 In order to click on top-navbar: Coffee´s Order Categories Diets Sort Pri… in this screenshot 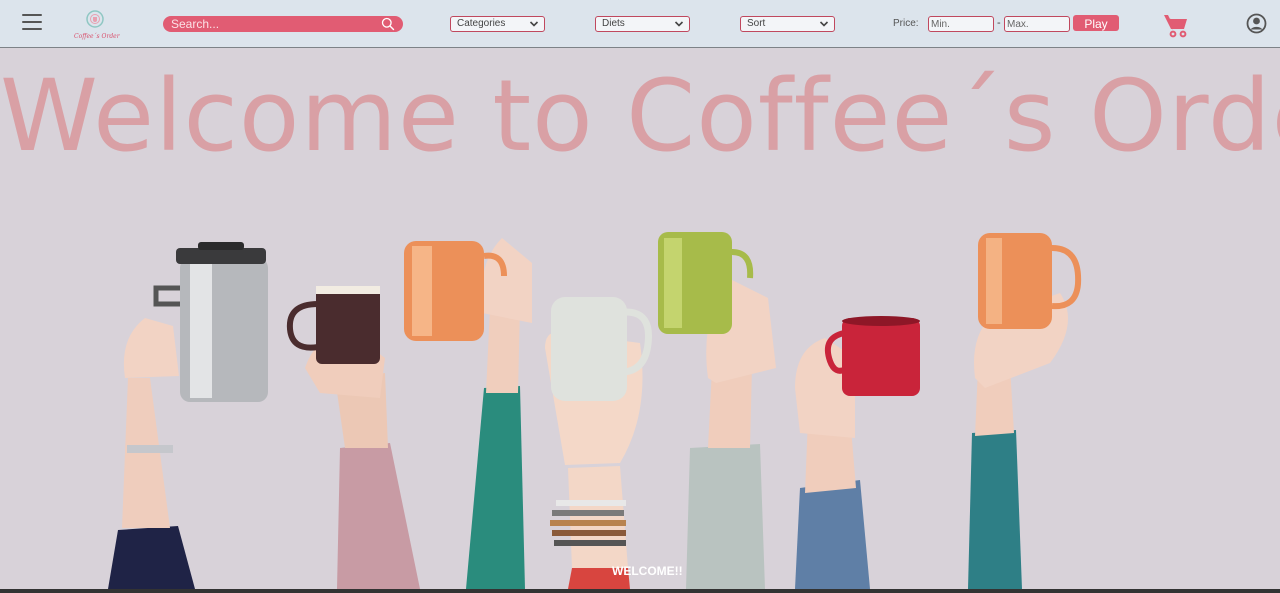, I will do `click(640, 24)`.